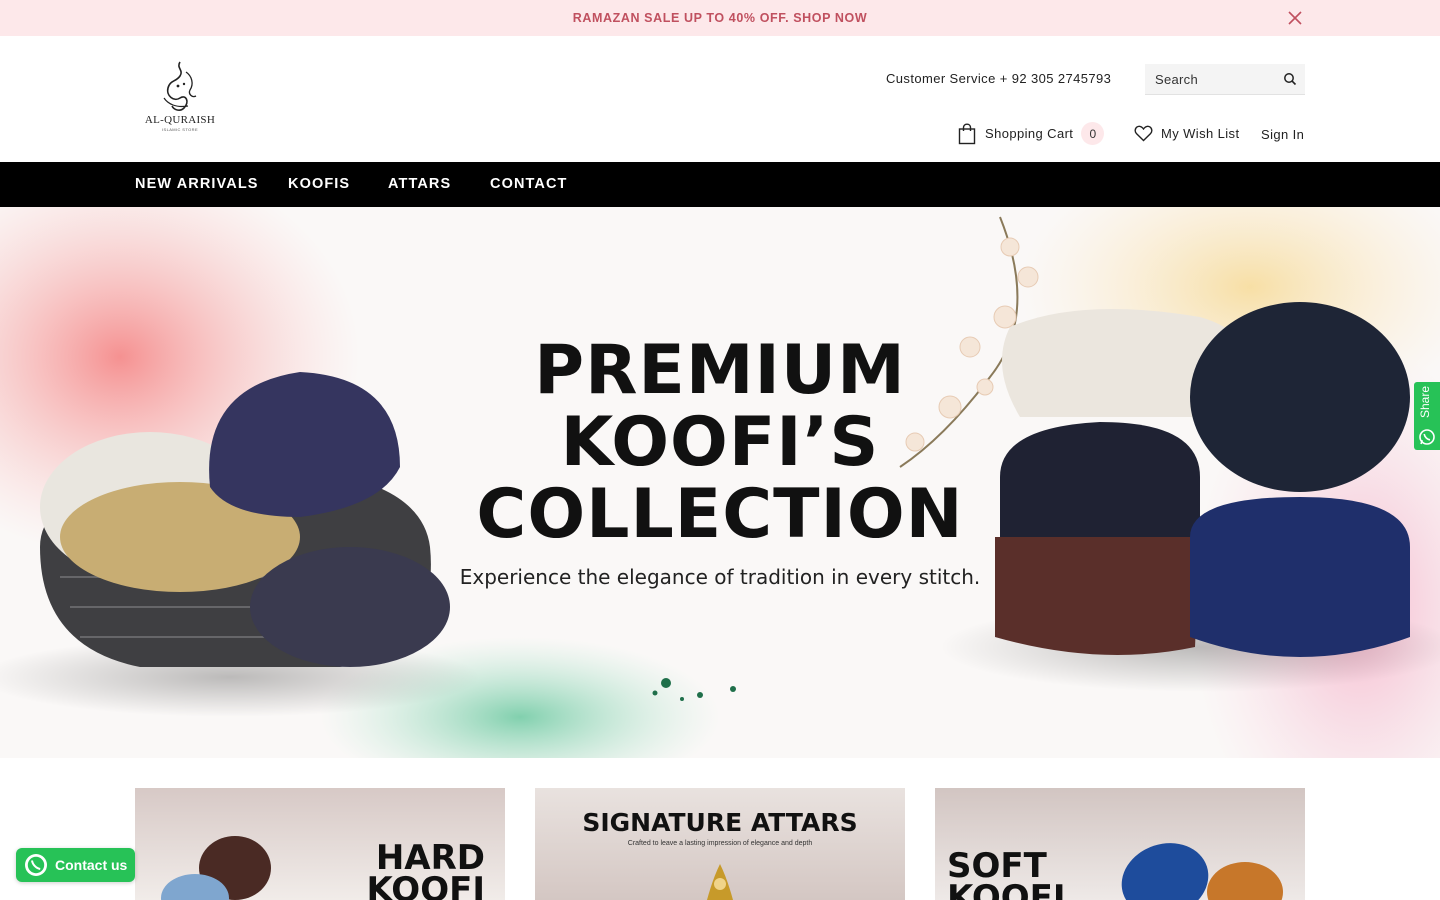 This screenshot has height=900, width=1440. I want to click on search-input, so click(1208, 79).